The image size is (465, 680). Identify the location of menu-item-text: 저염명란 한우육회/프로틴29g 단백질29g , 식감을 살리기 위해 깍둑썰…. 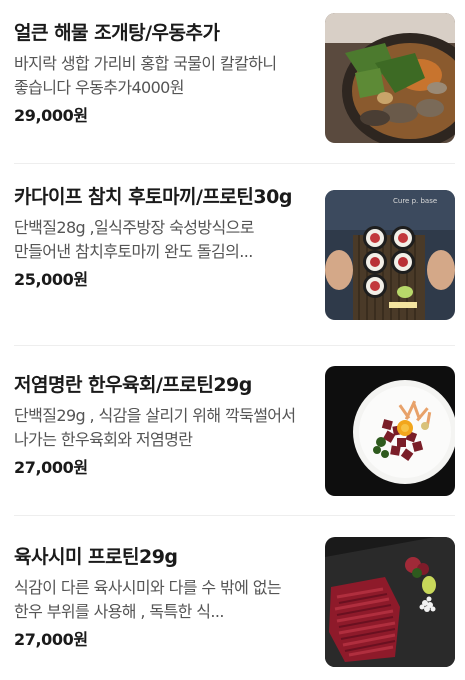
(162, 425).